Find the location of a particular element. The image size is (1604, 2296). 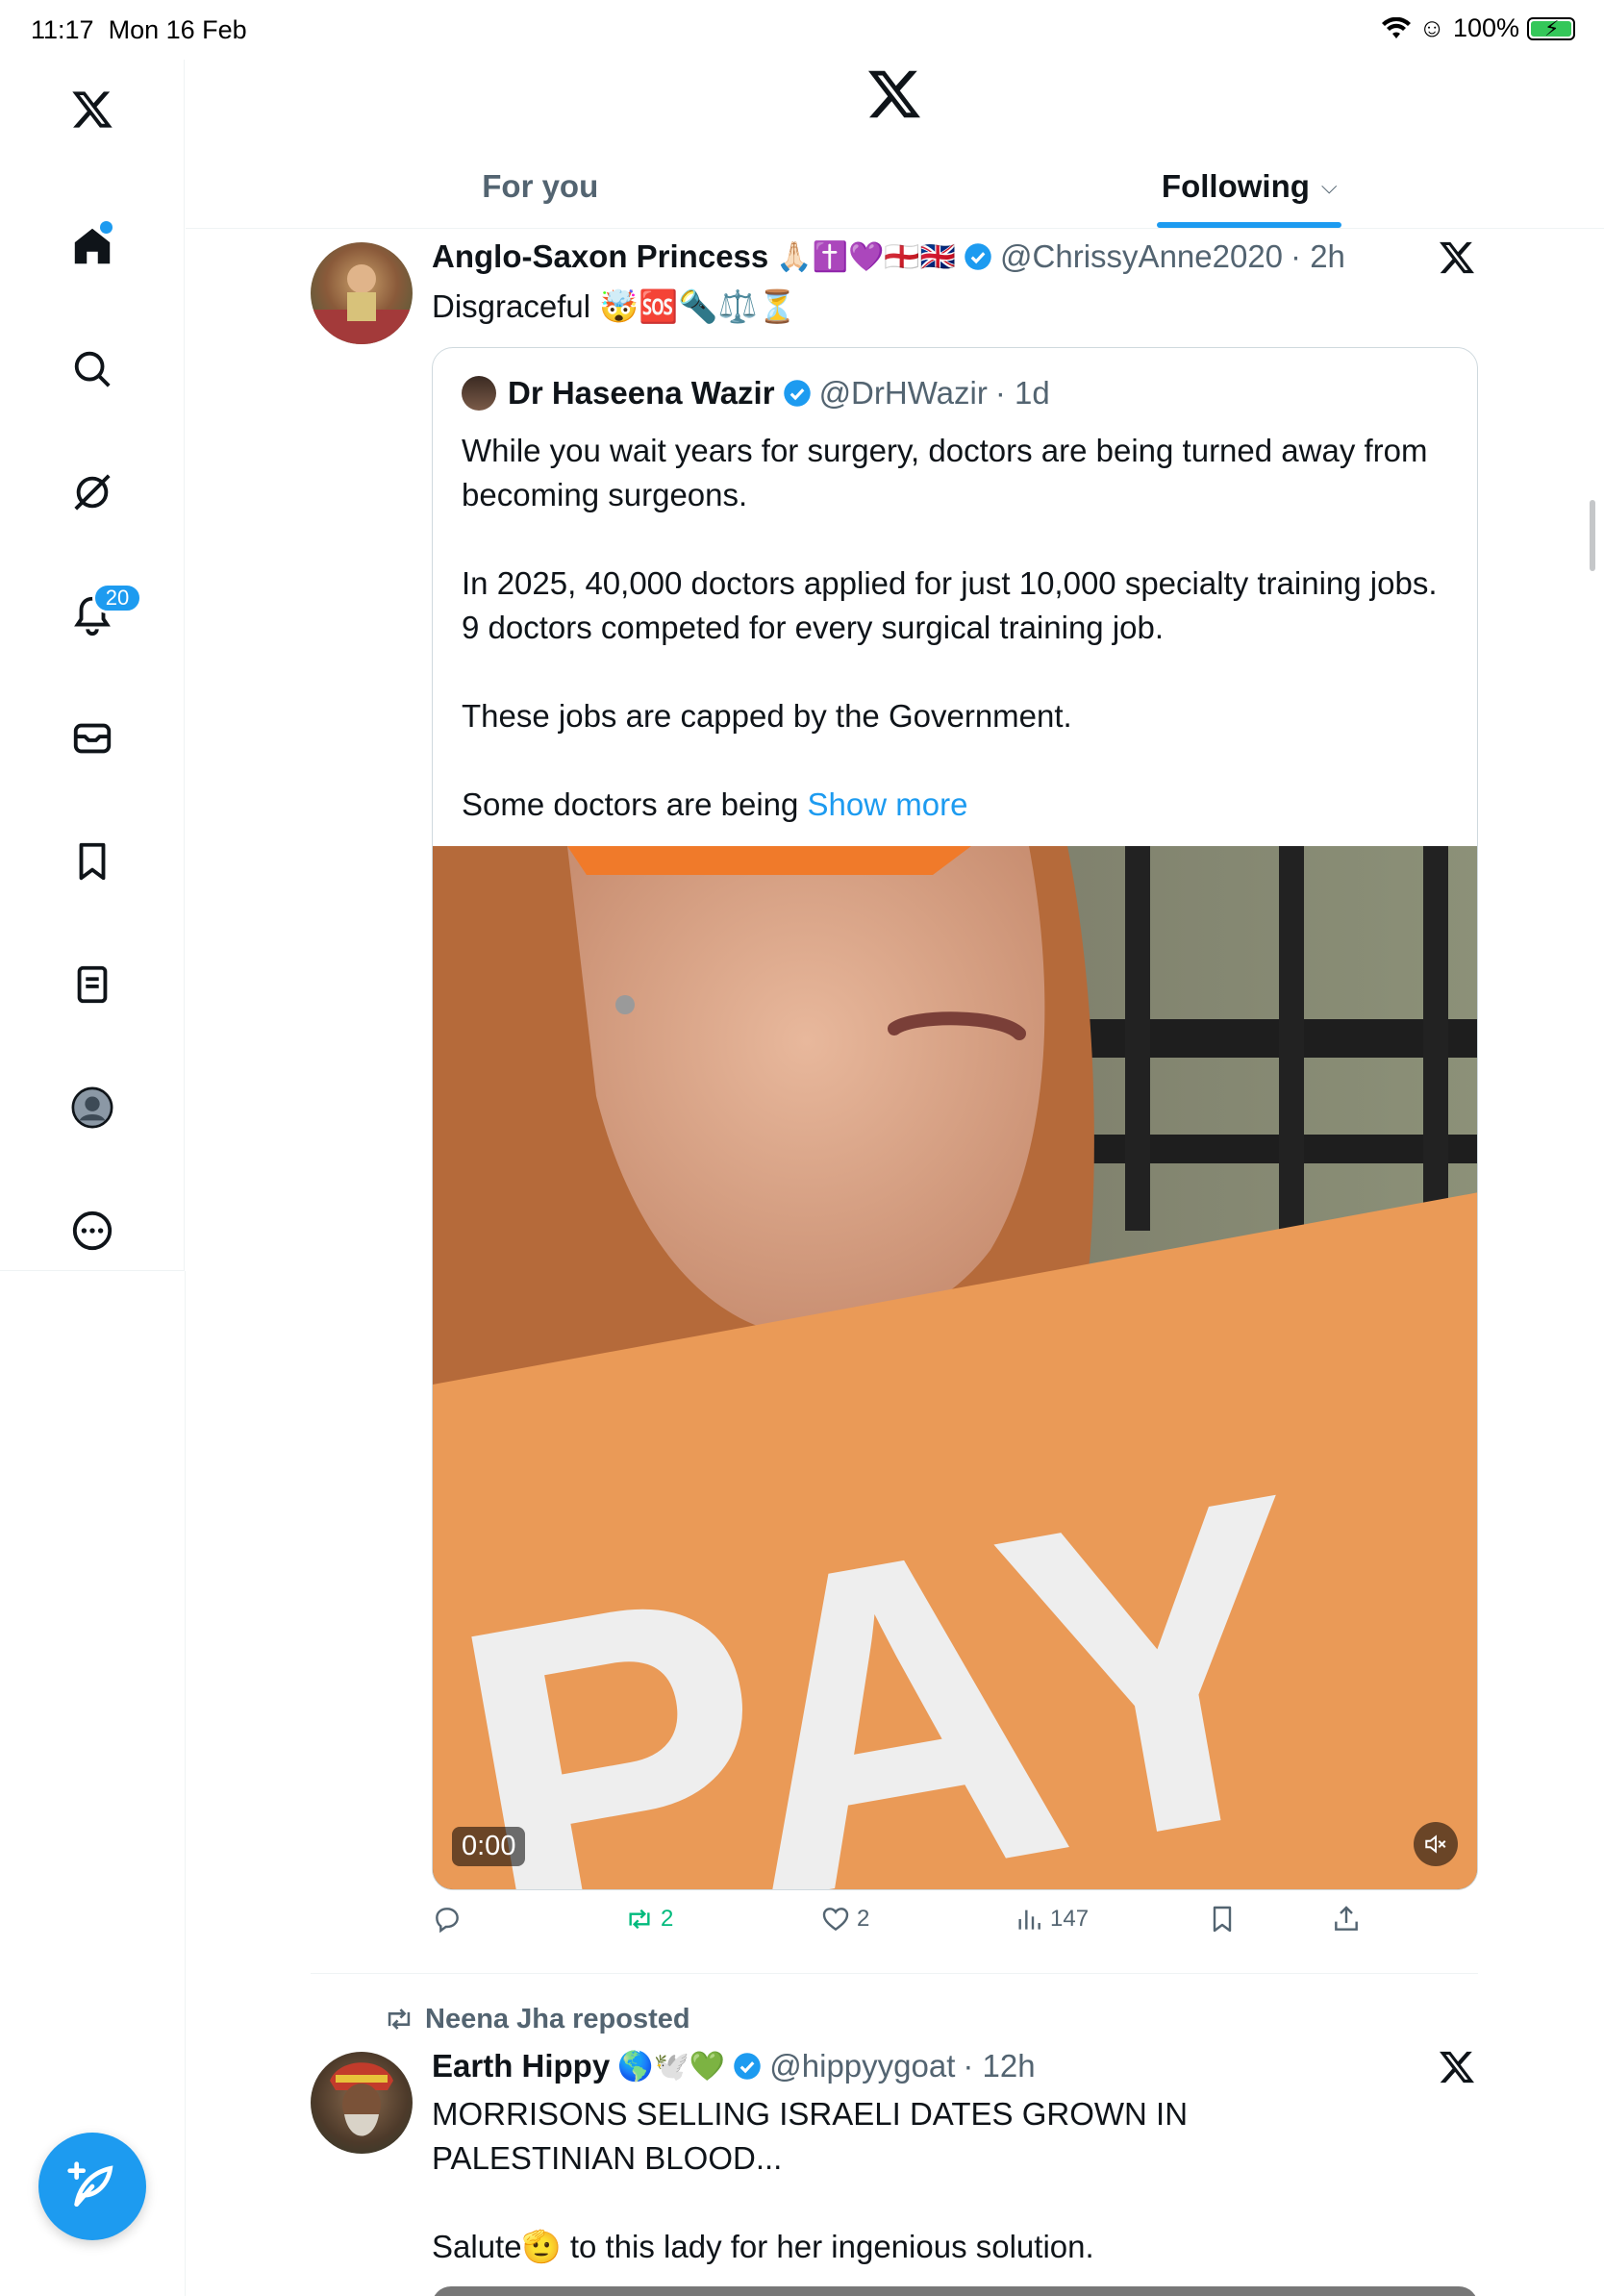

quote-time: · 1d is located at coordinates (1022, 393).